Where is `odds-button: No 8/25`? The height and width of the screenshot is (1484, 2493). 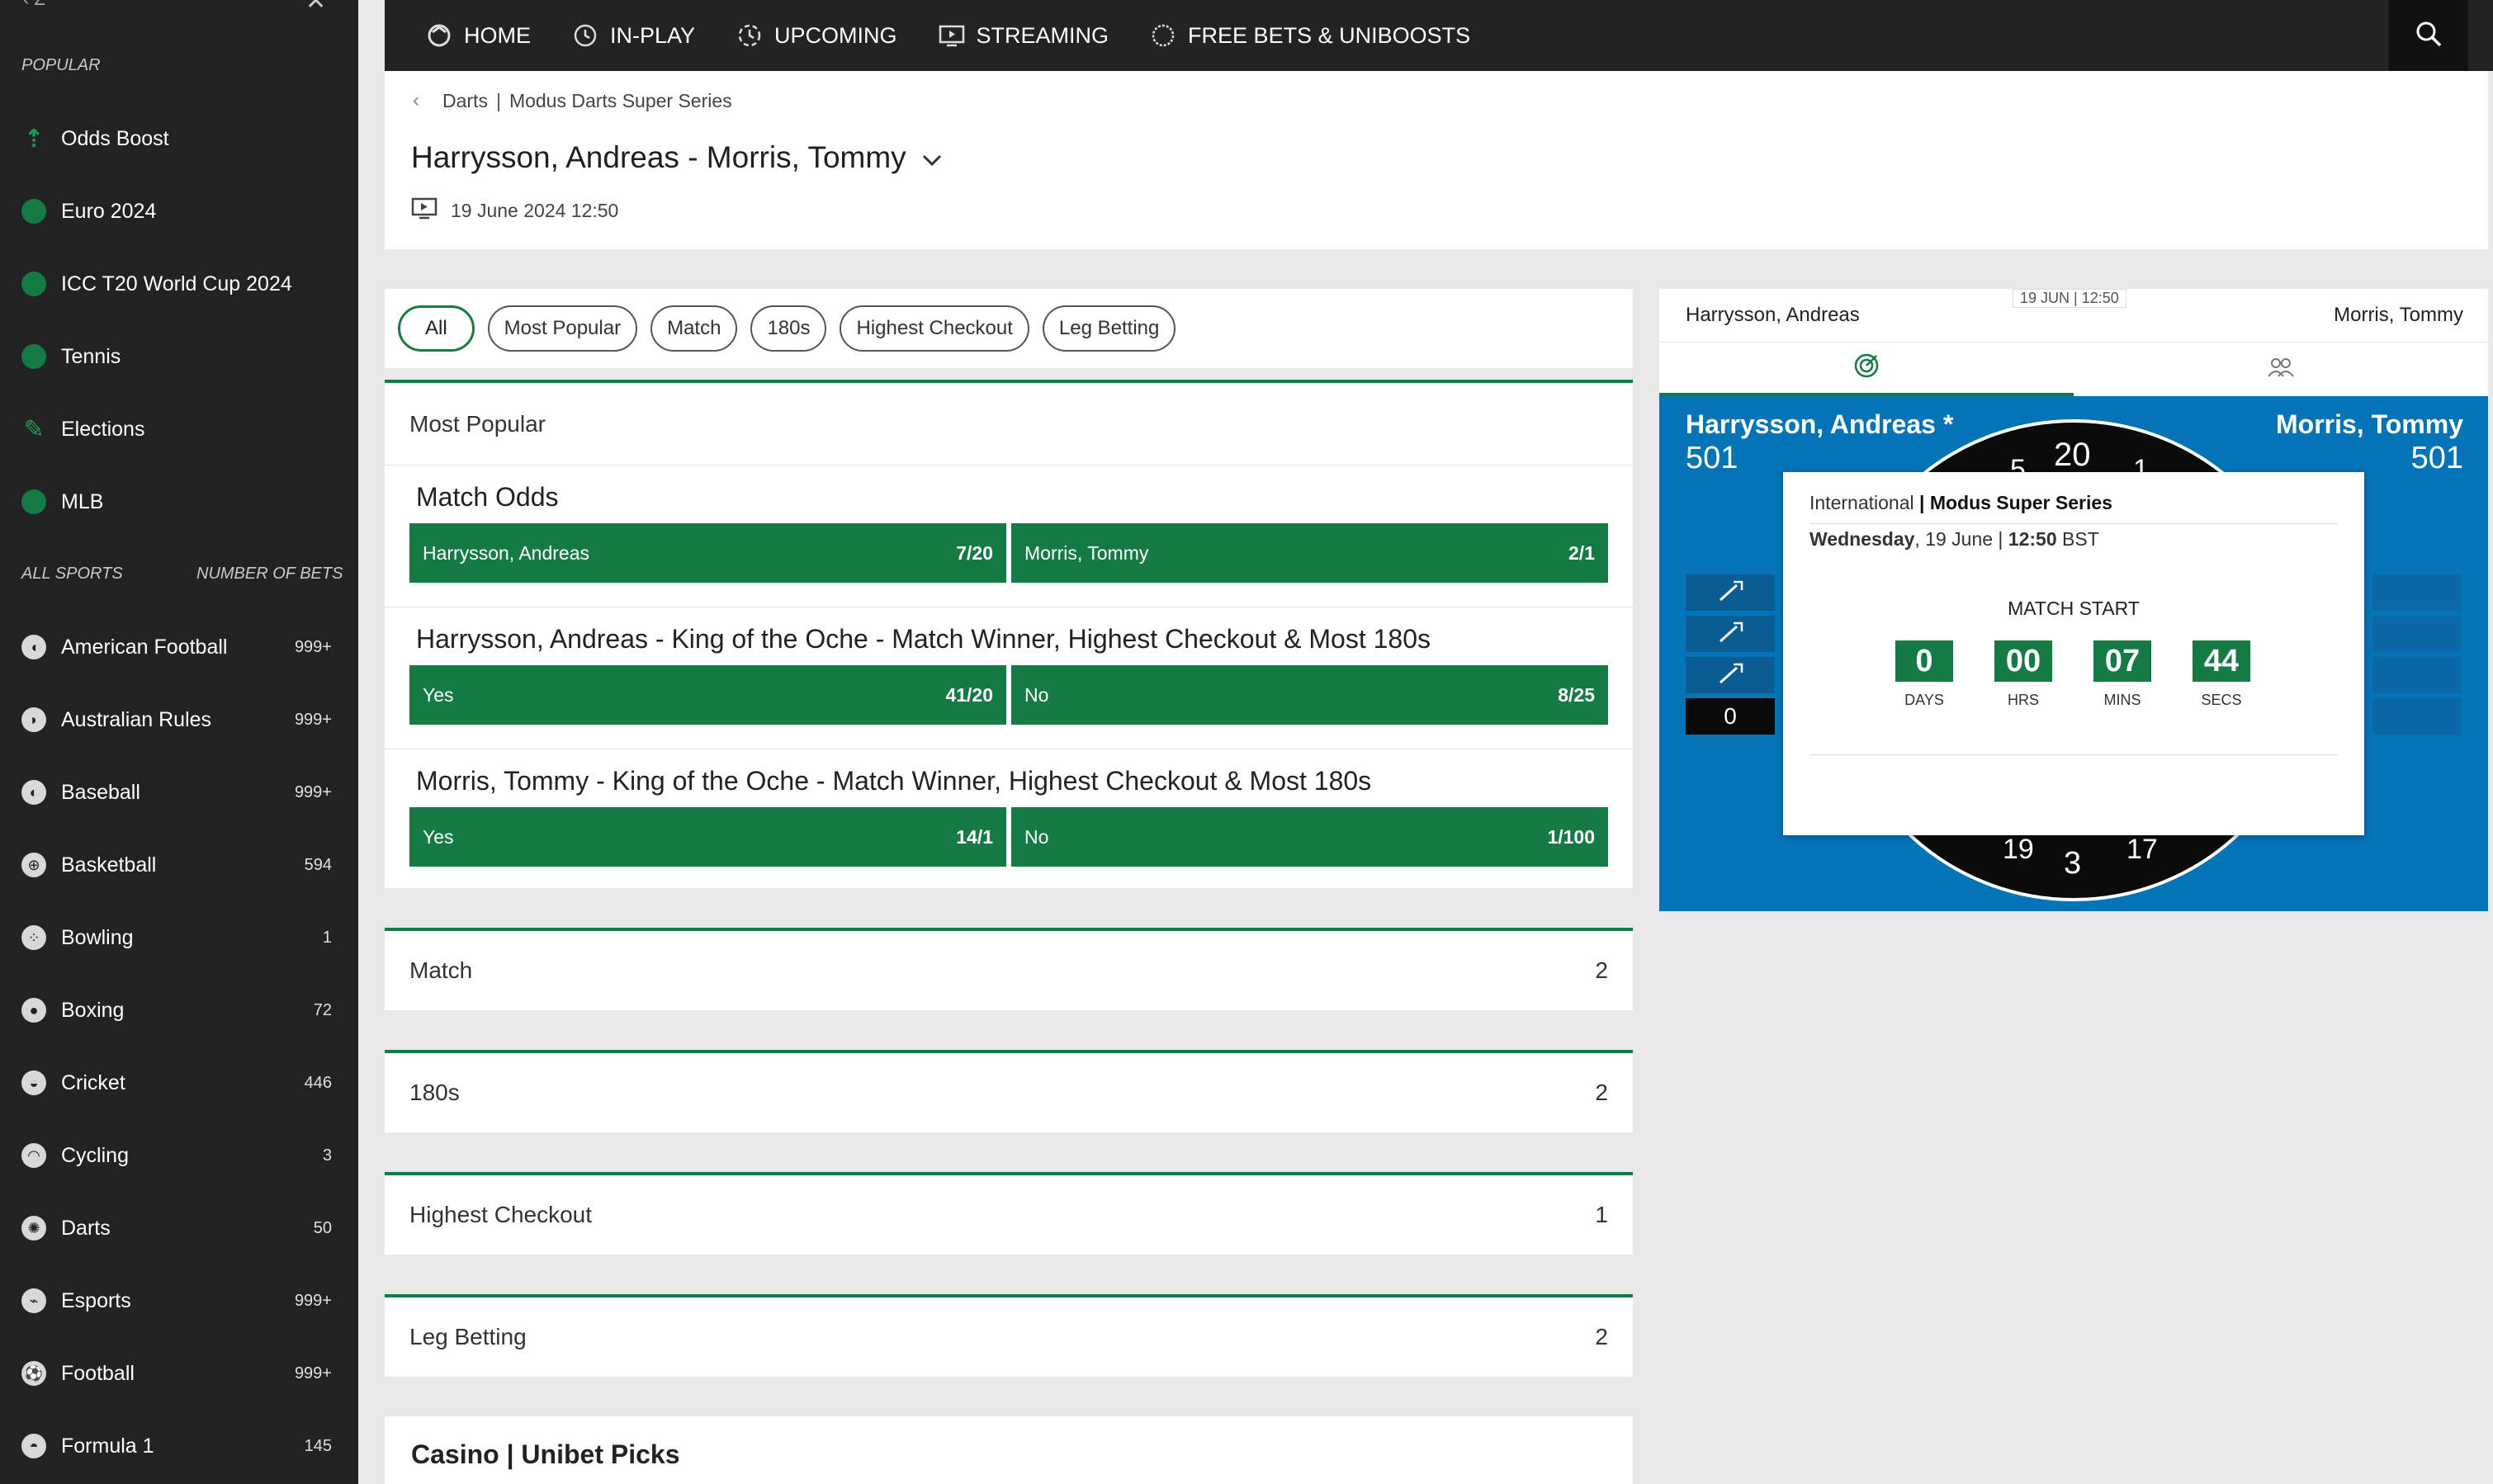 odds-button: No 8/25 is located at coordinates (1309, 695).